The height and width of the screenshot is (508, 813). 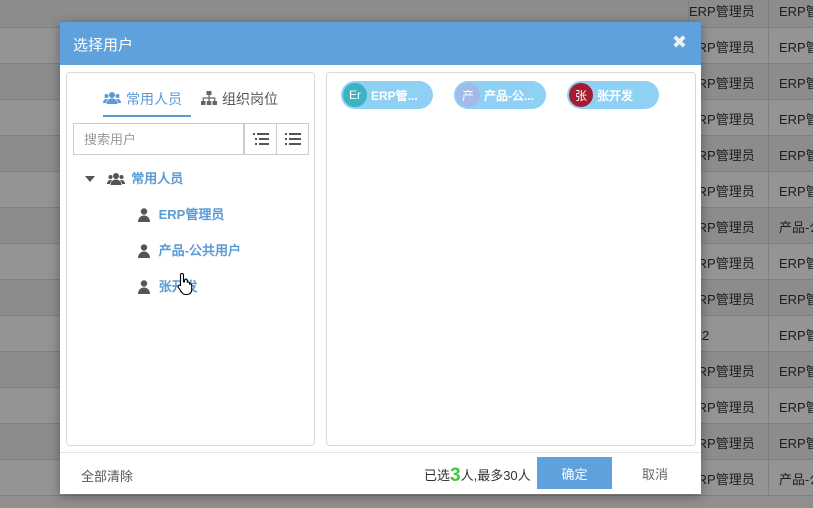 I want to click on dialog-title: 选择用户, so click(x=103, y=45).